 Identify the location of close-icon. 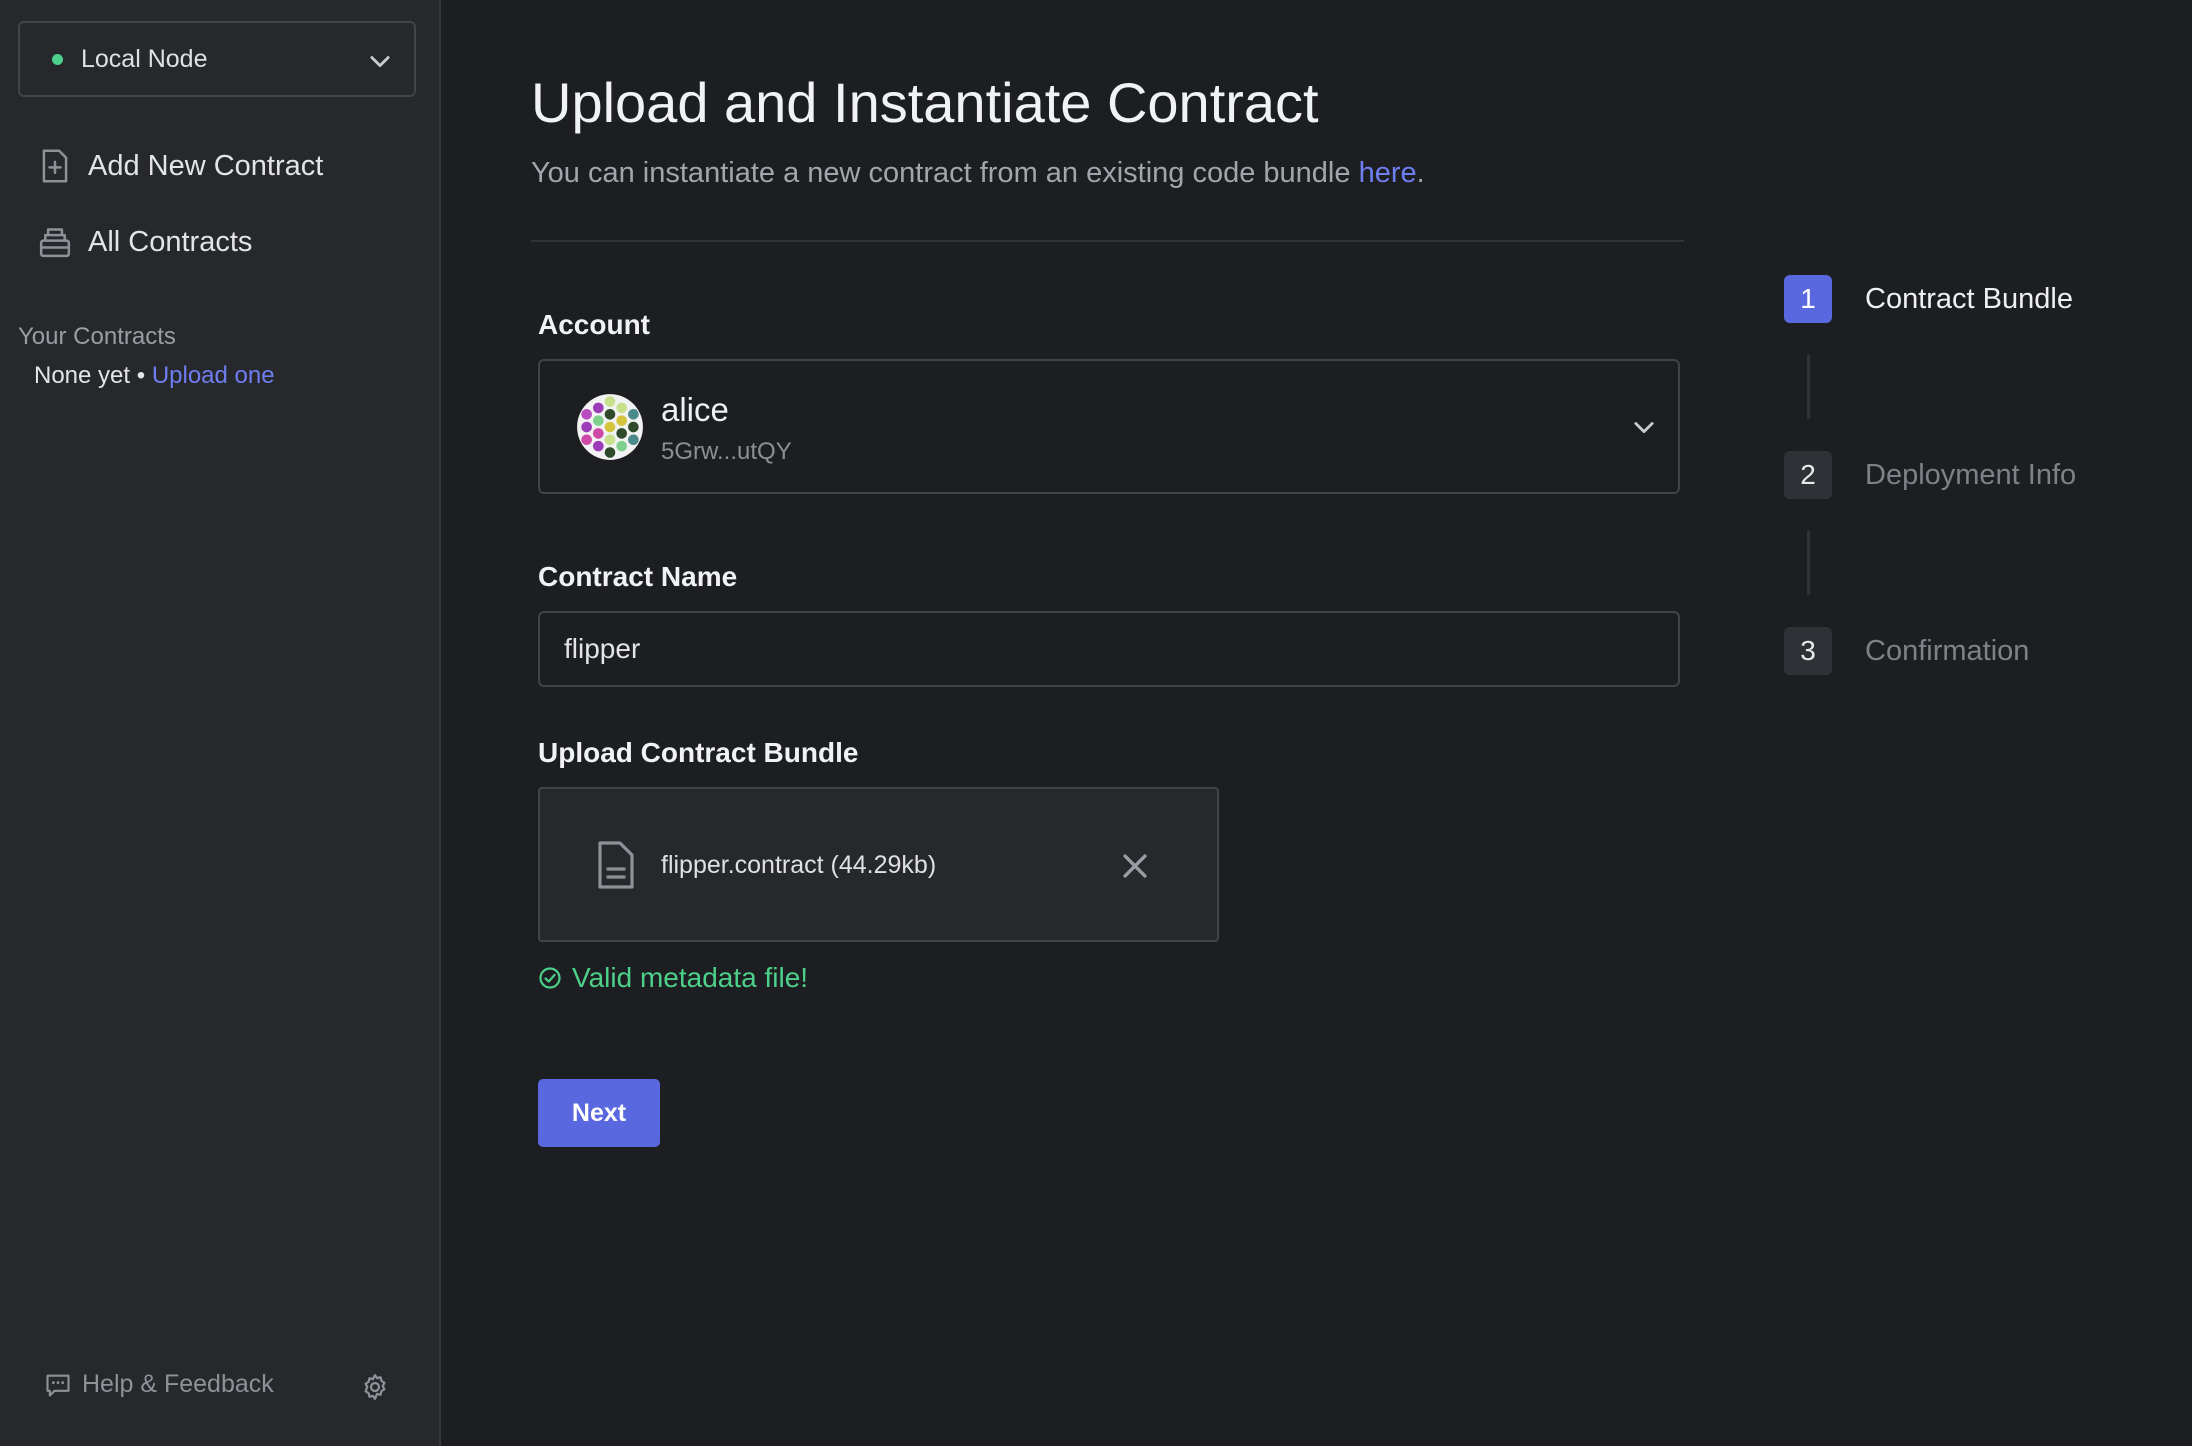
(1135, 866).